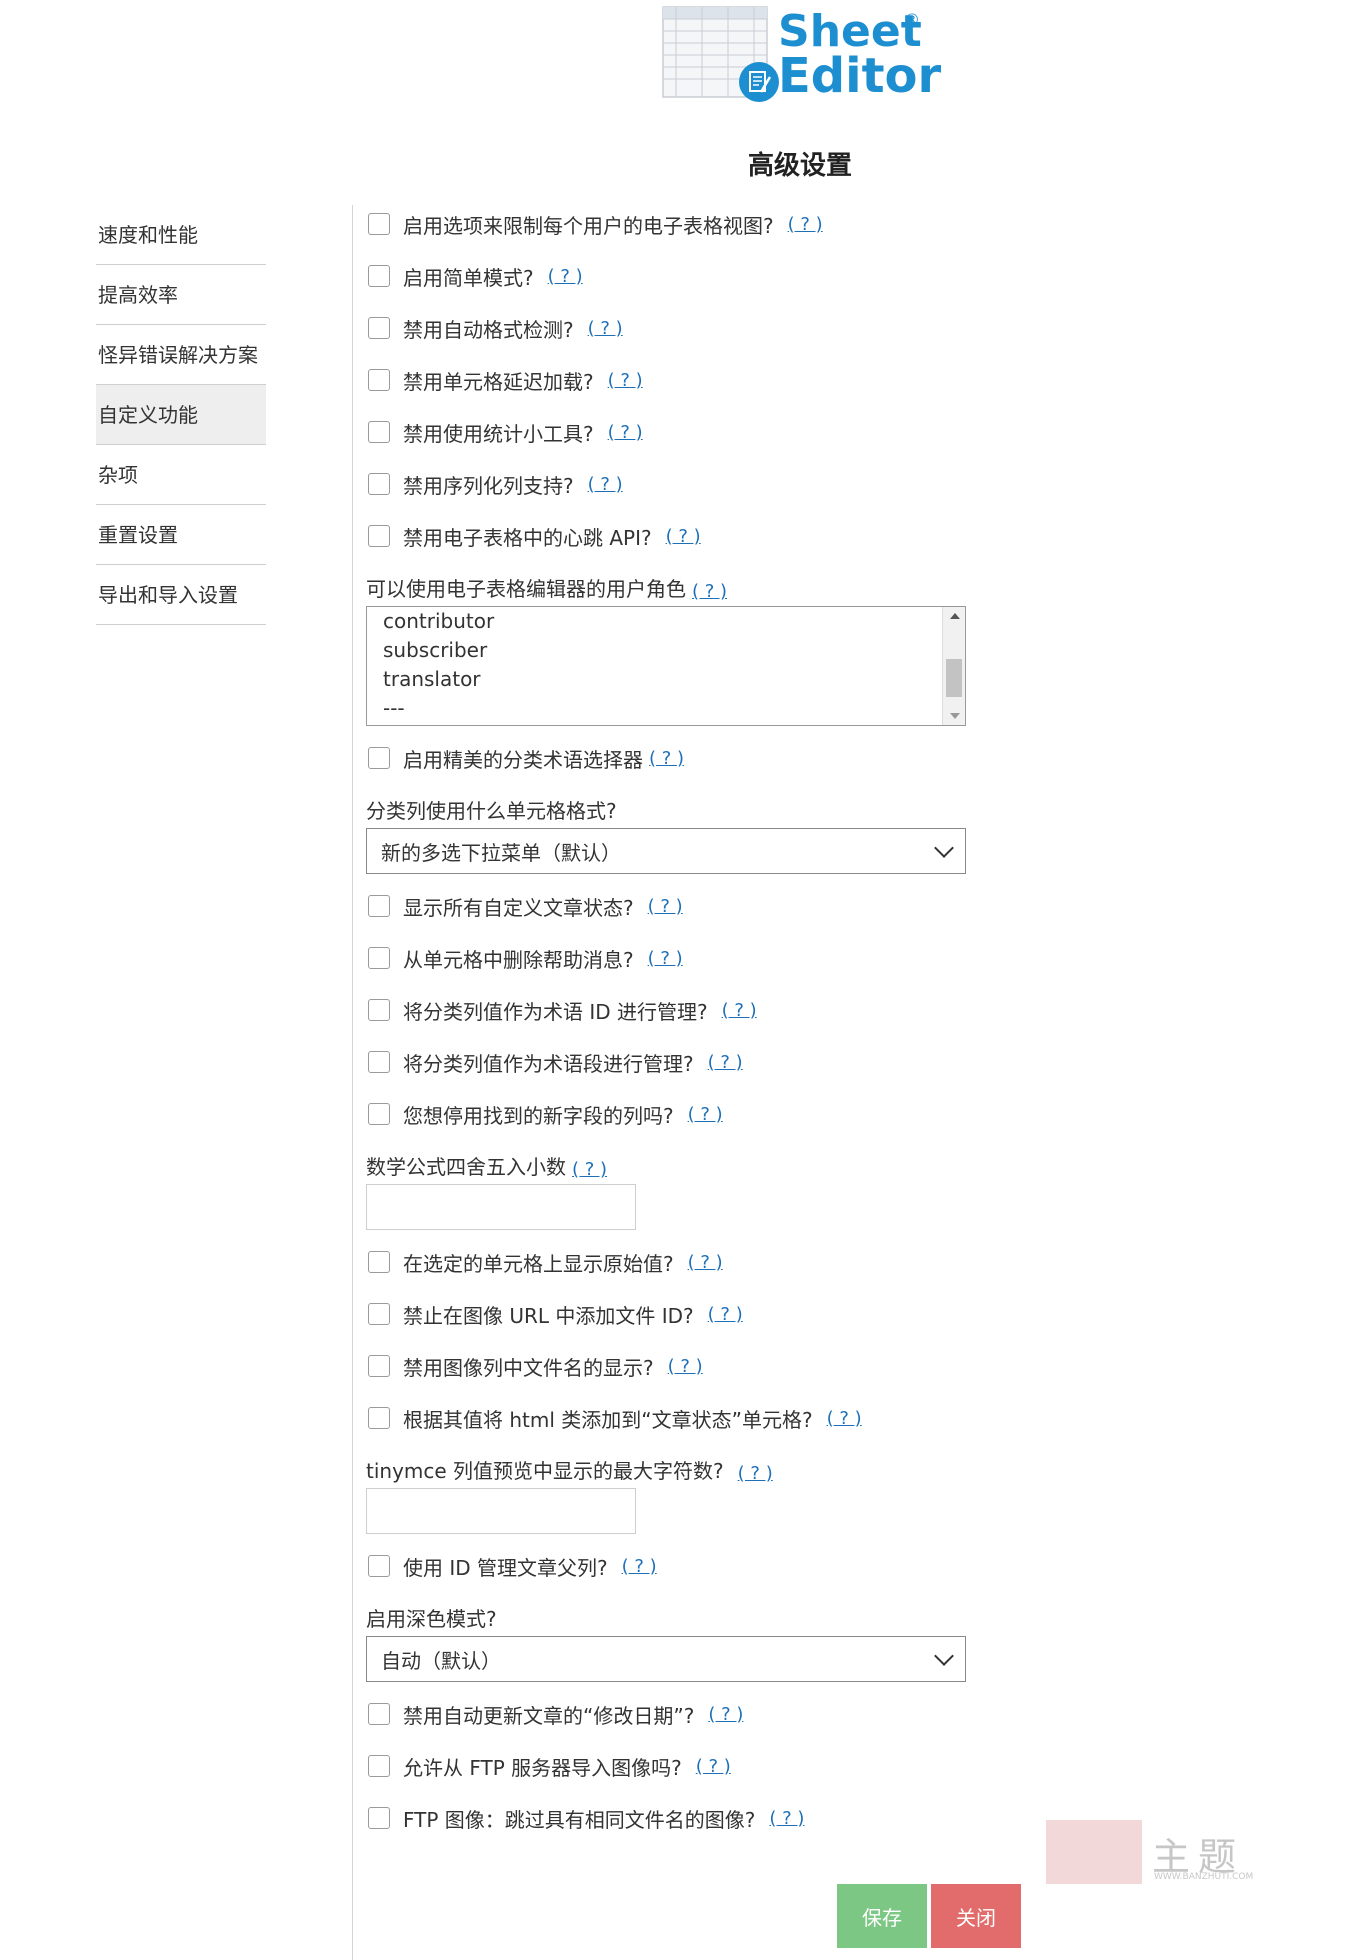 Image resolution: width=1357 pixels, height=1960 pixels. What do you see at coordinates (518, 907) in the screenshot?
I see `setting-label: 显示所有自定义文章状态?` at bounding box center [518, 907].